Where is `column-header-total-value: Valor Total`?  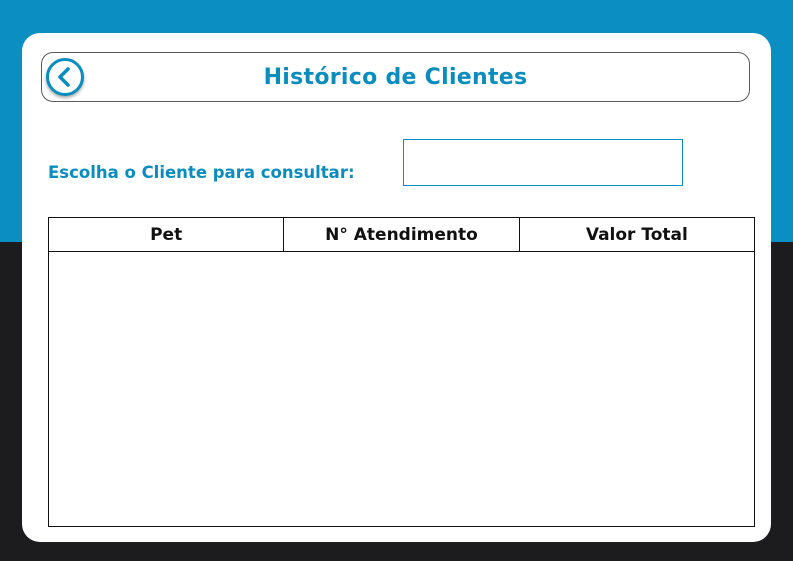 column-header-total-value: Valor Total is located at coordinates (636, 234).